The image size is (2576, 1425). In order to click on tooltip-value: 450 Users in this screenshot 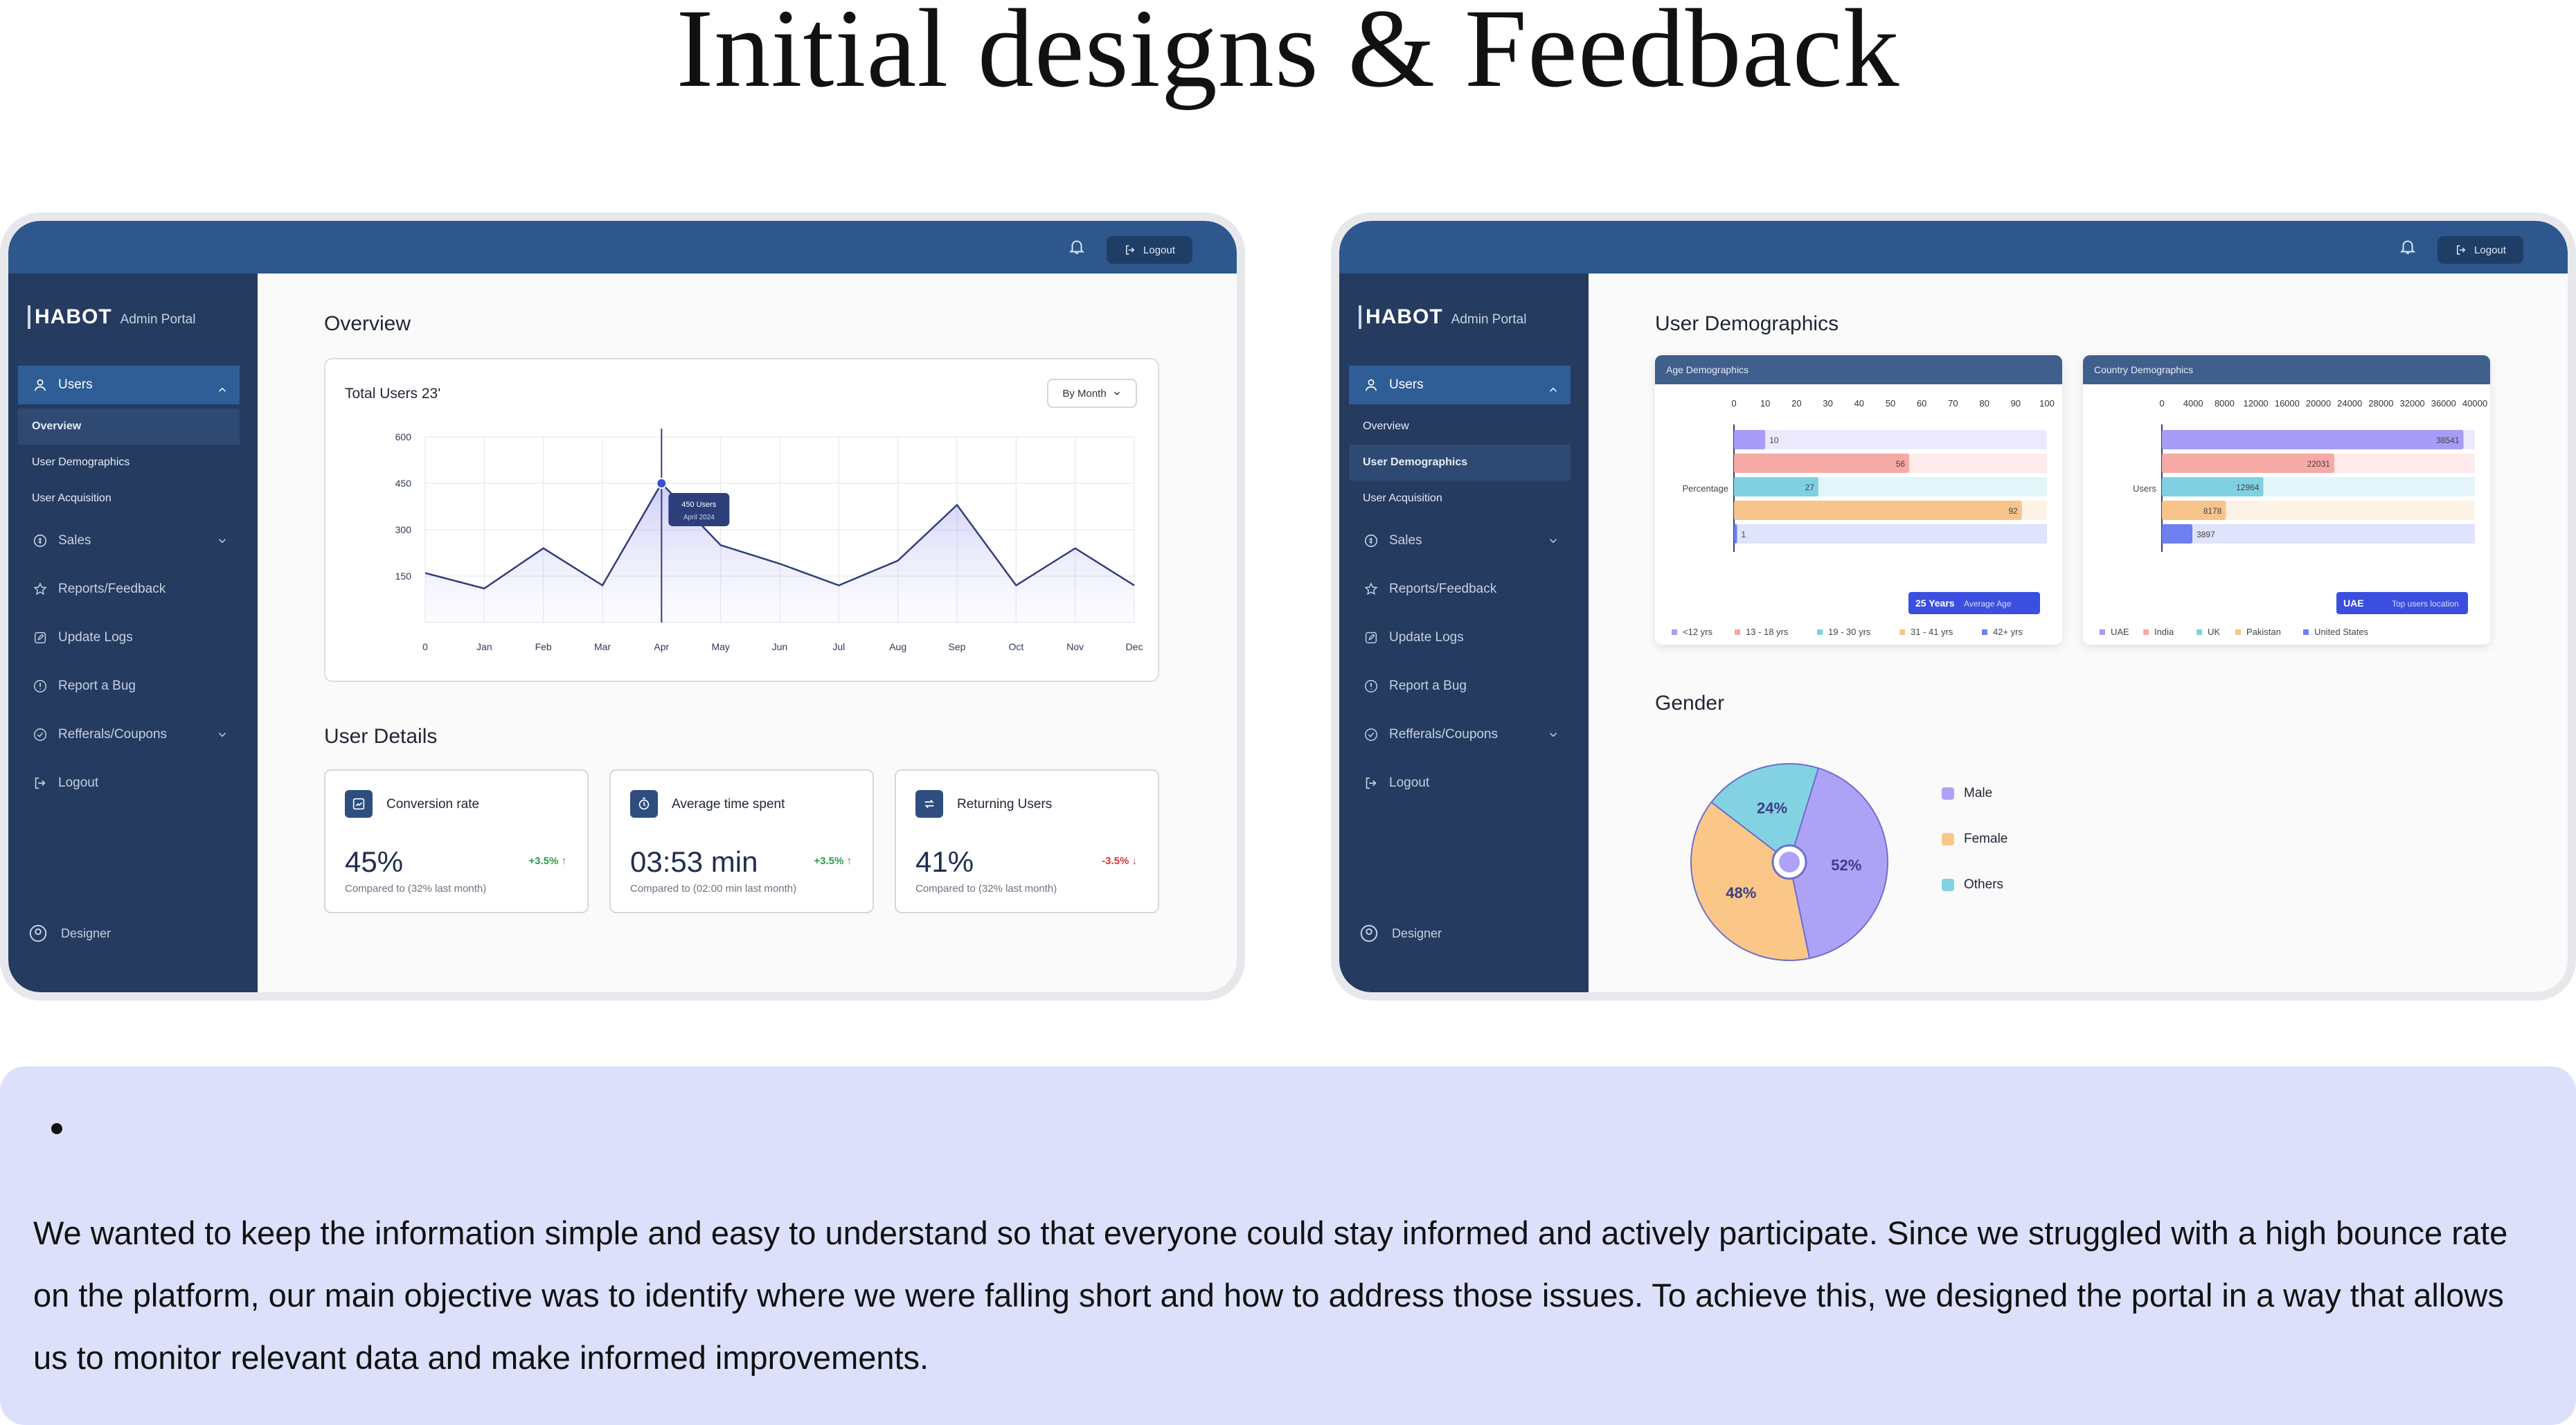, I will do `click(699, 505)`.